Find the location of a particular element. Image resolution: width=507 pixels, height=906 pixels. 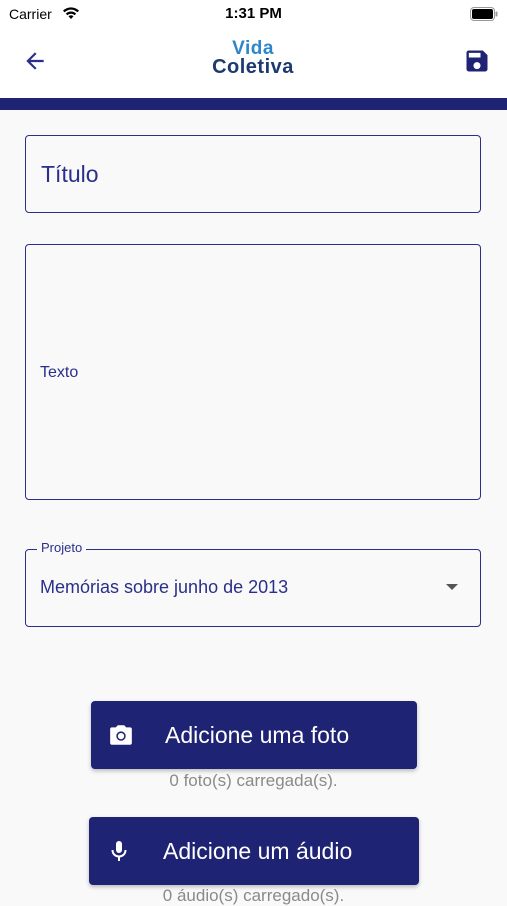

project-label: Projeto is located at coordinates (62, 547).